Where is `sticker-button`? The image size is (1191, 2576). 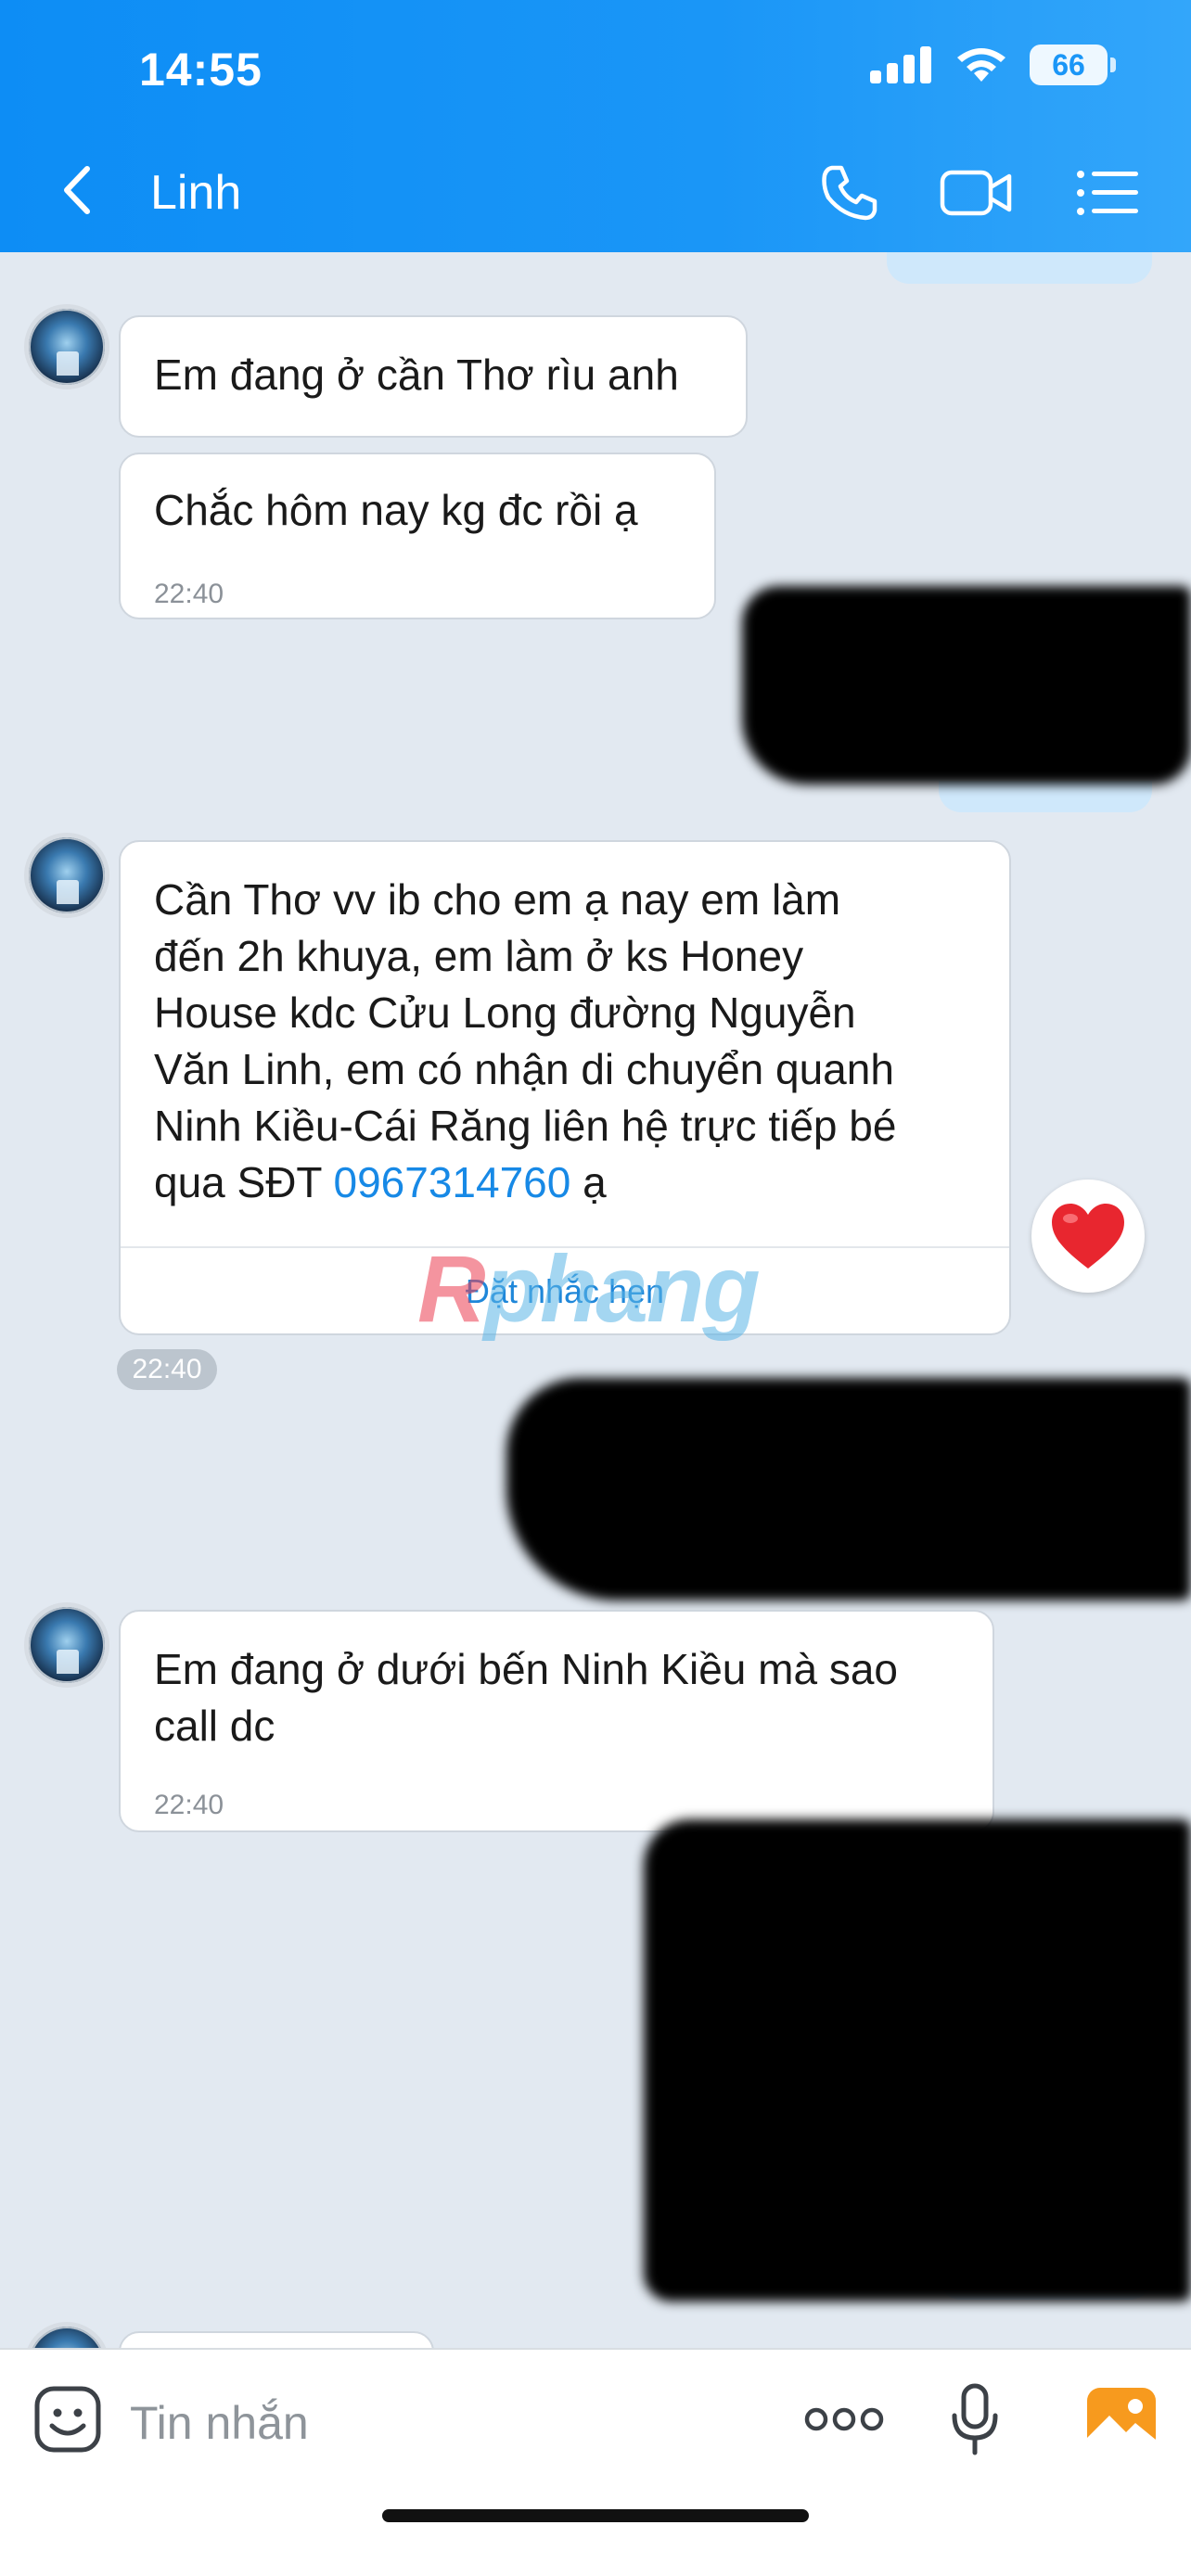 sticker-button is located at coordinates (67, 2419).